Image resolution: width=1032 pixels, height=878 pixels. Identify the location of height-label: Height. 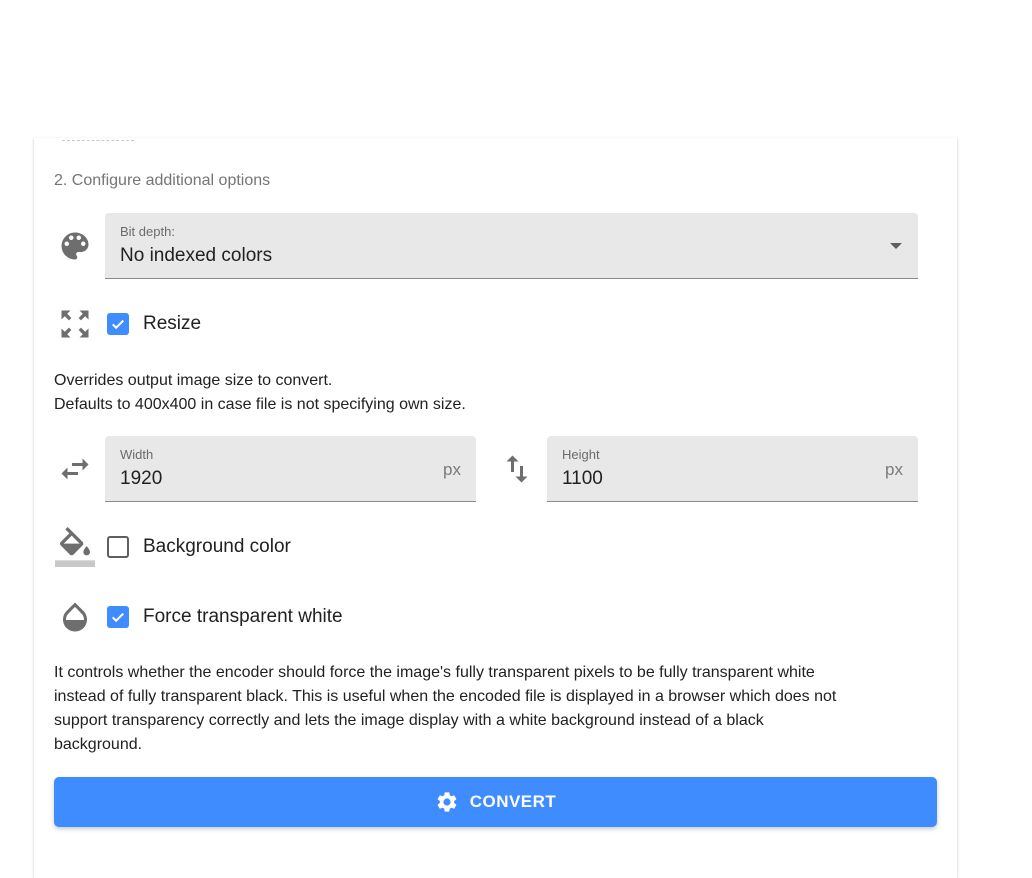
(581, 454).